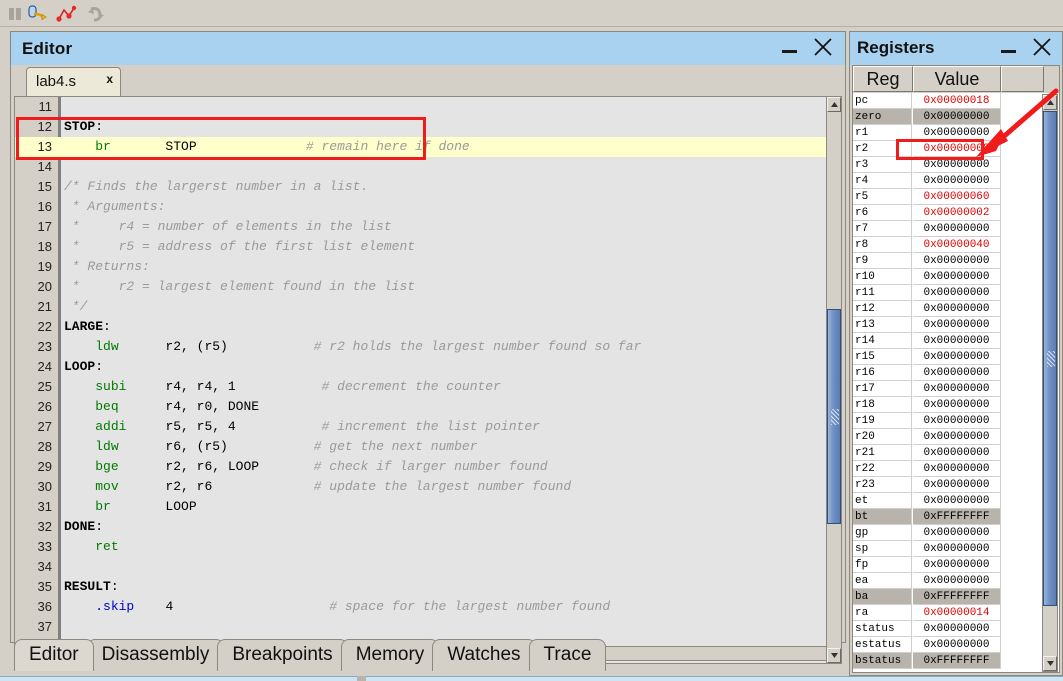  What do you see at coordinates (1050, 358) in the screenshot?
I see `registers-vscroll-thumb` at bounding box center [1050, 358].